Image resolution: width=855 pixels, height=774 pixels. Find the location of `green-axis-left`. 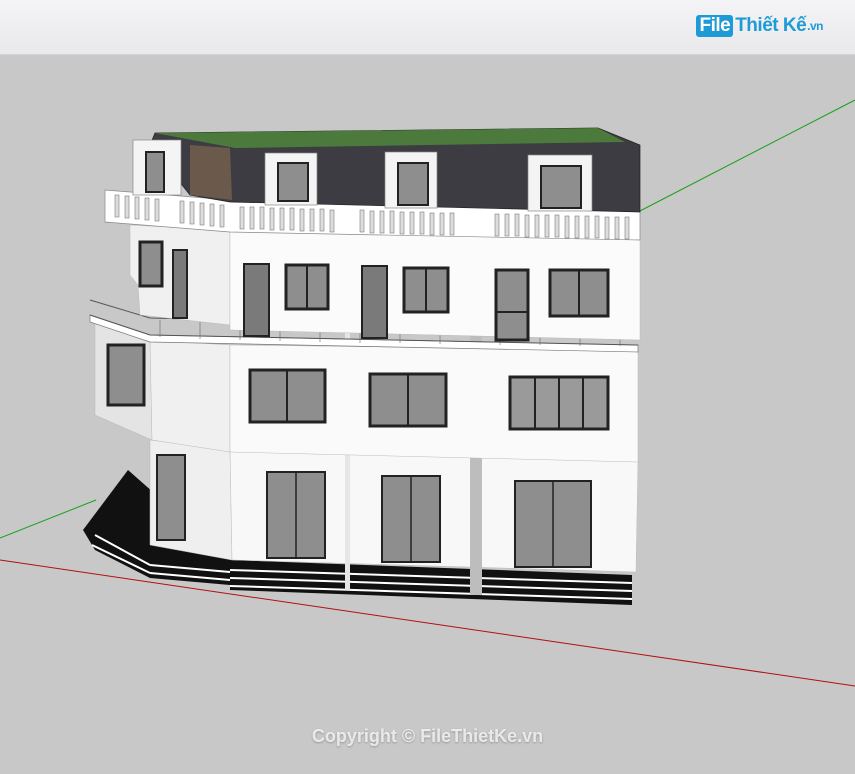

green-axis-left is located at coordinates (48, 519).